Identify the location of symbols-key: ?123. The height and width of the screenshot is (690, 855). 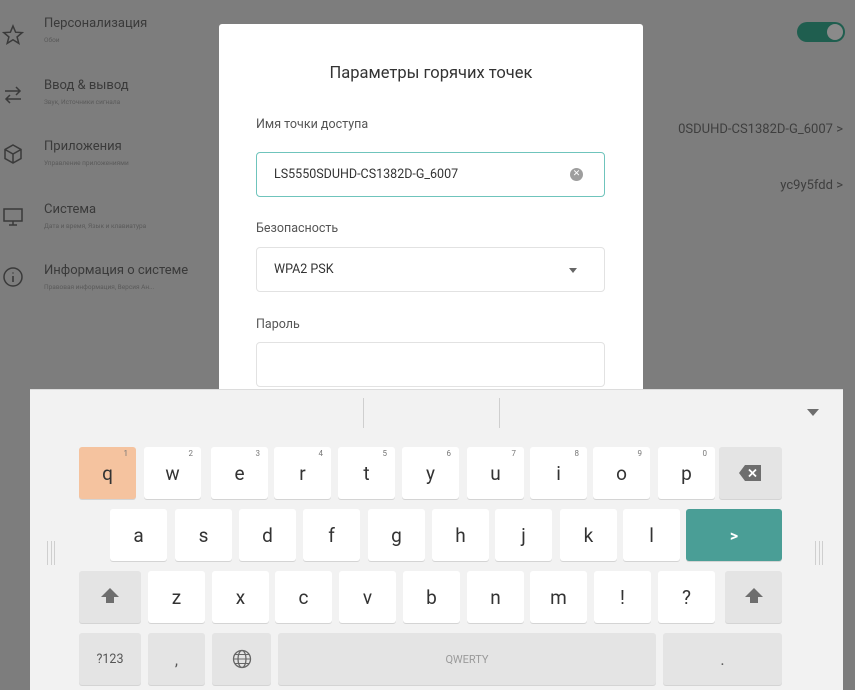
(110, 659).